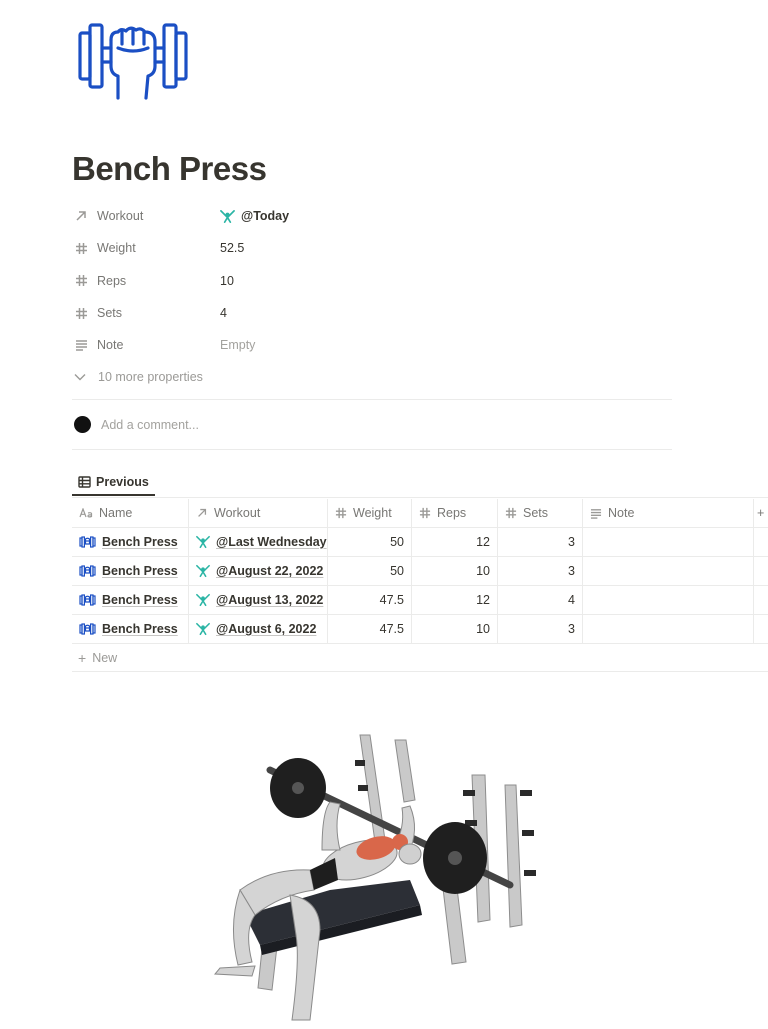 The width and height of the screenshot is (768, 1029). Describe the element at coordinates (420, 658) in the screenshot. I see `new-row-button: + New` at that location.